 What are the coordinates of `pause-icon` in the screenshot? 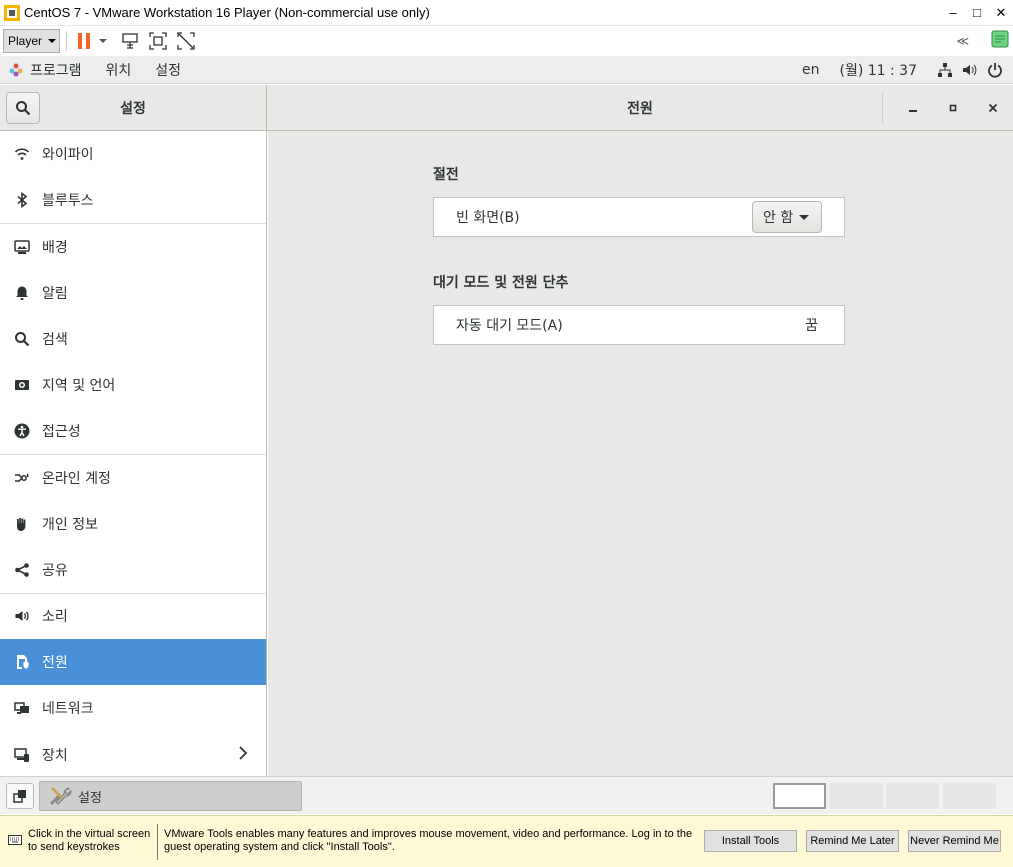 It's located at (84, 40).